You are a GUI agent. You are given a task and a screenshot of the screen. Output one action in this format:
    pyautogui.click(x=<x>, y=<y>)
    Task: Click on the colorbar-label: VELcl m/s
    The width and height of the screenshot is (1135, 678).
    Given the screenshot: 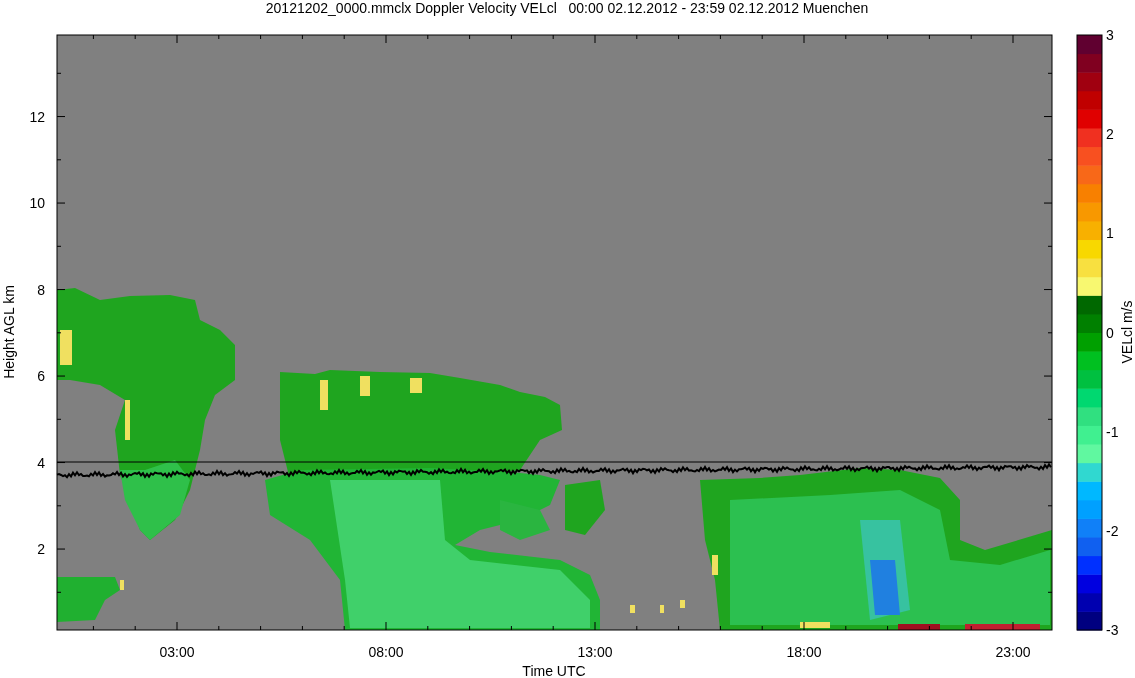 What is the action you would take?
    pyautogui.click(x=1127, y=332)
    